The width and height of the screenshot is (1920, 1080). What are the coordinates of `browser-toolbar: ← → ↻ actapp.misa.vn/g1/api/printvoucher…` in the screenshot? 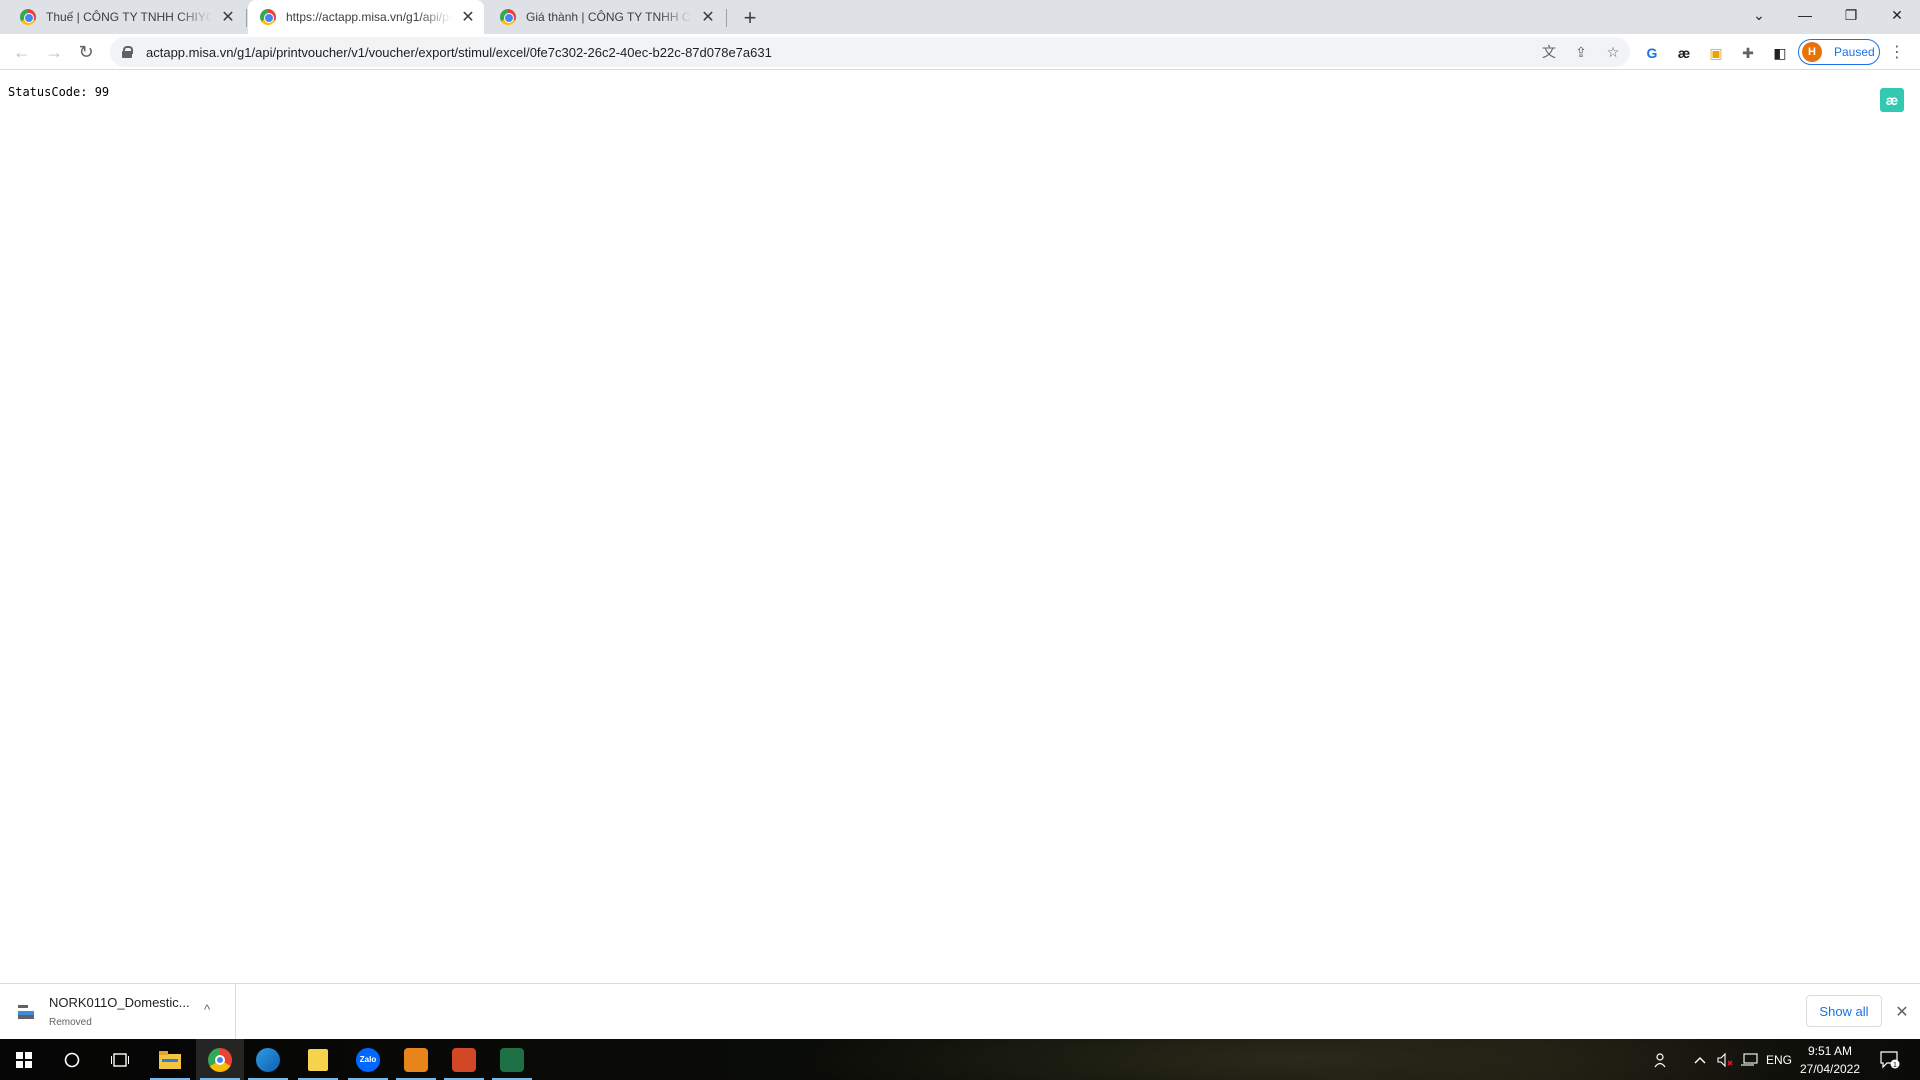 It's located at (960, 52).